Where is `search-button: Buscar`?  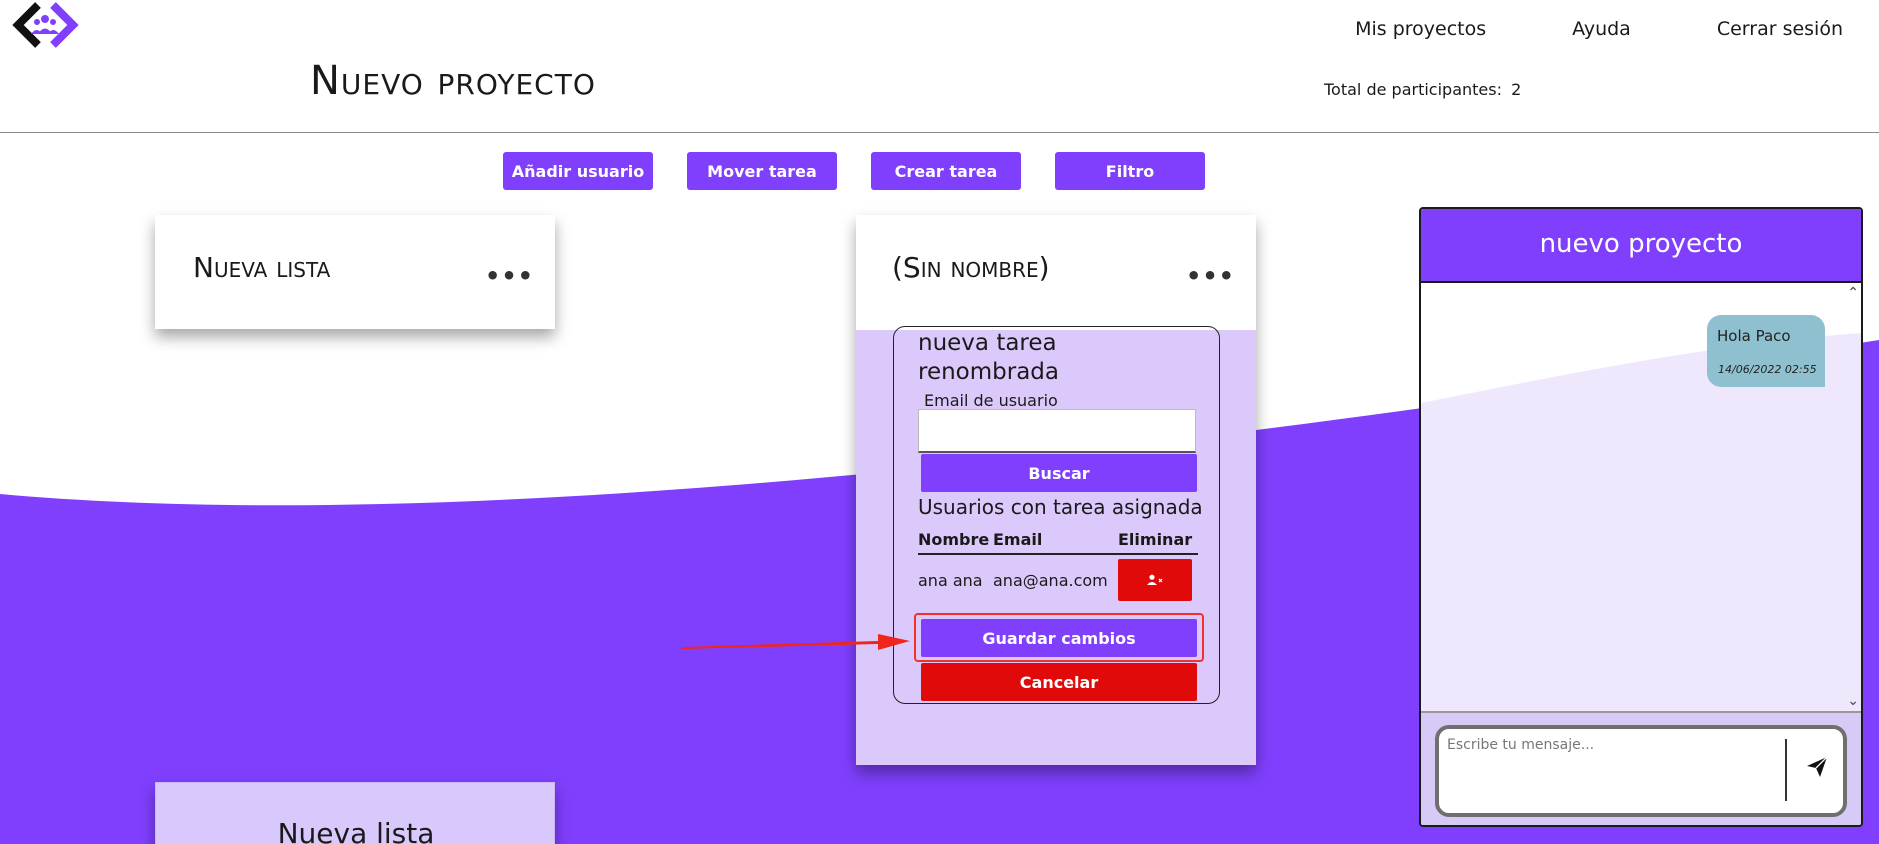
search-button: Buscar is located at coordinates (1059, 473).